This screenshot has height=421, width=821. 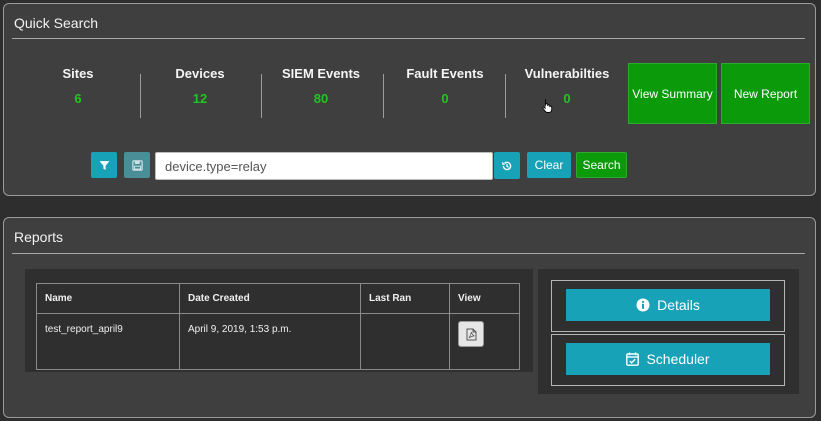 What do you see at coordinates (633, 359) in the screenshot?
I see `calendar-check-icon` at bounding box center [633, 359].